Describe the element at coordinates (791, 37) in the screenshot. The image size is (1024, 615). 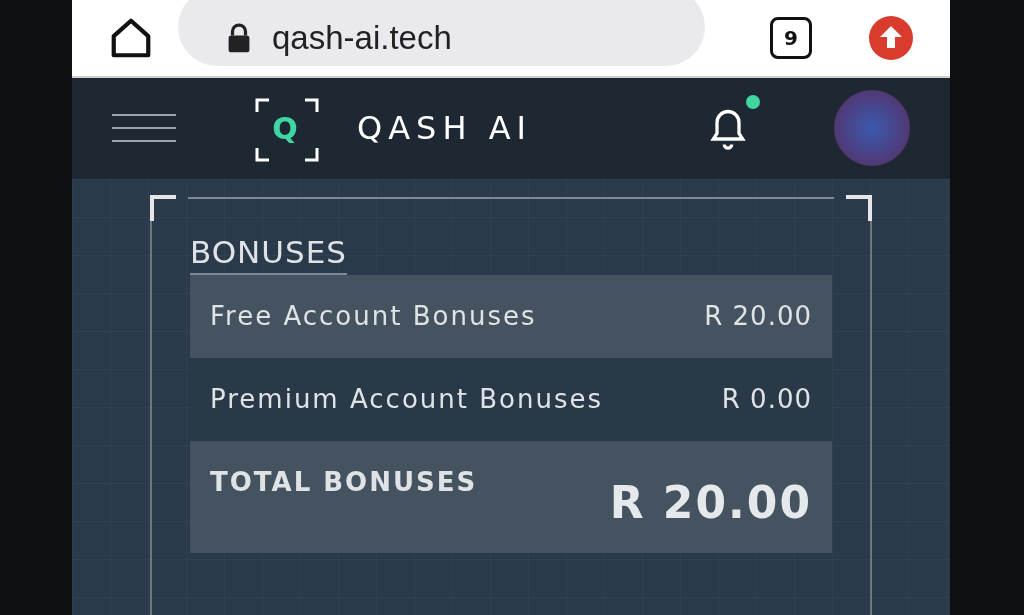
I see `tab-count: 9` at that location.